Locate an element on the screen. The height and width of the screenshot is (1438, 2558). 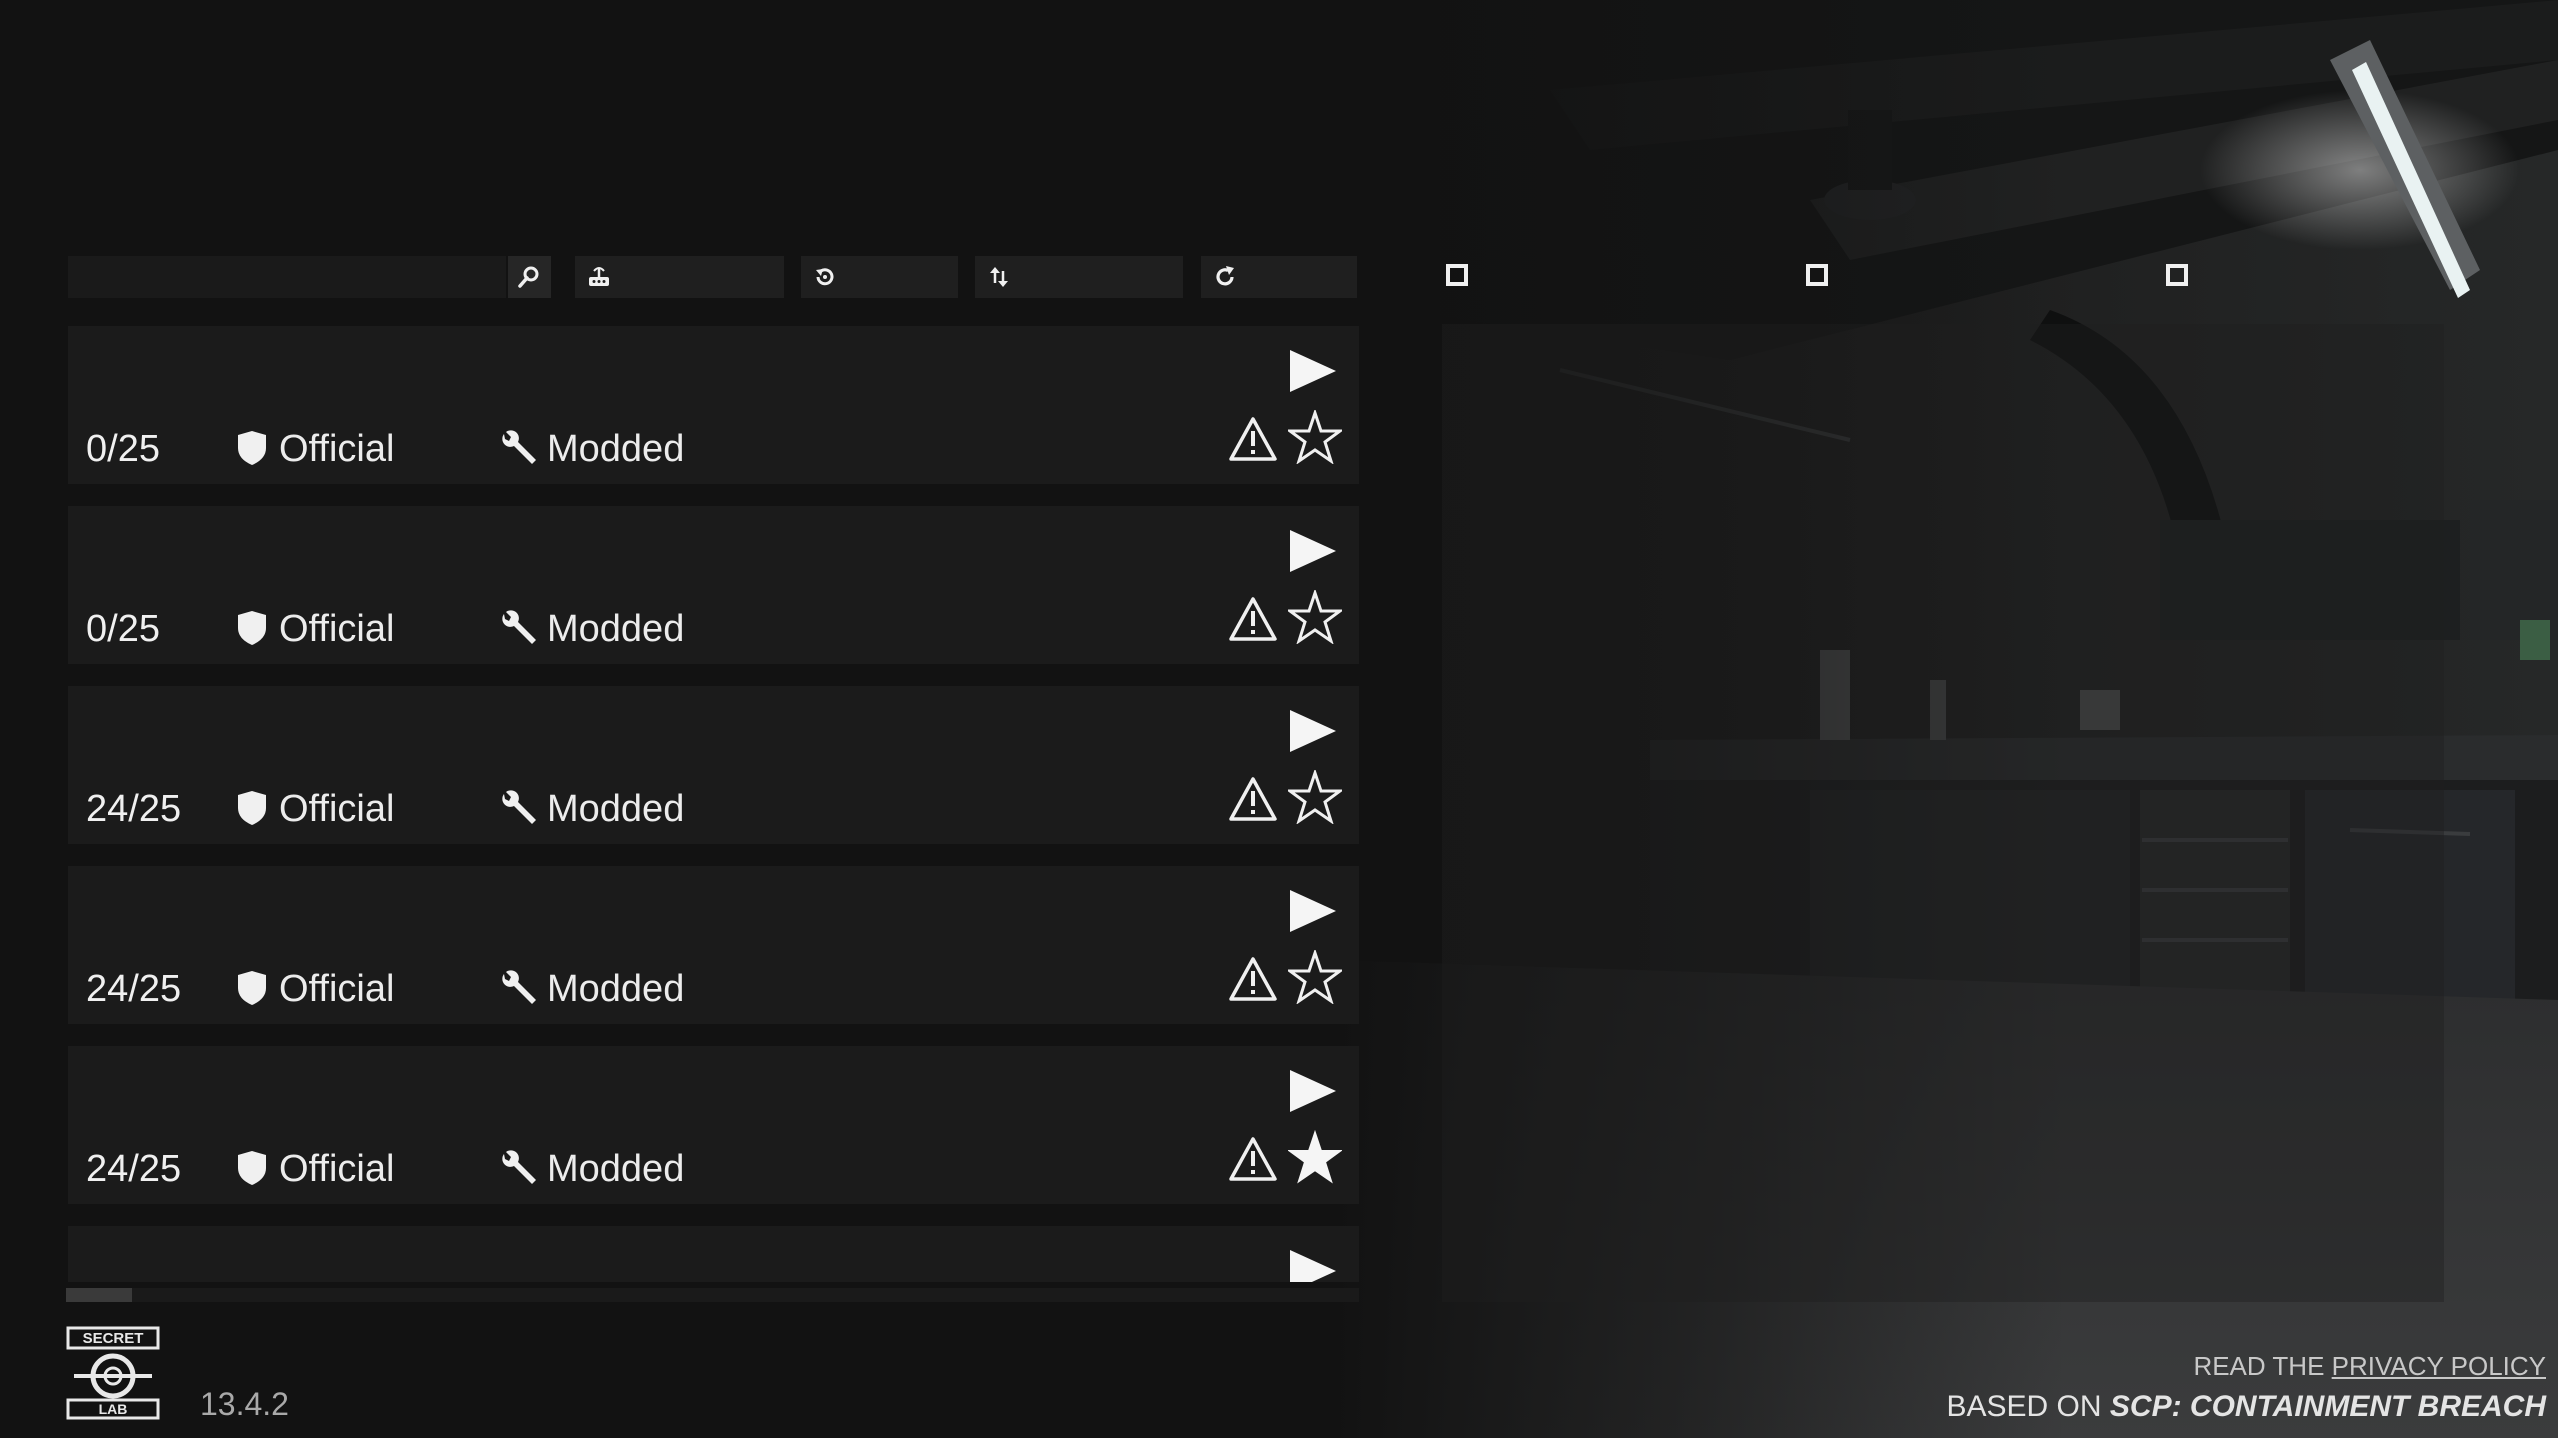
scp-cb-title: SCP: CONTAINMENT BREACH is located at coordinates (2327, 1406).